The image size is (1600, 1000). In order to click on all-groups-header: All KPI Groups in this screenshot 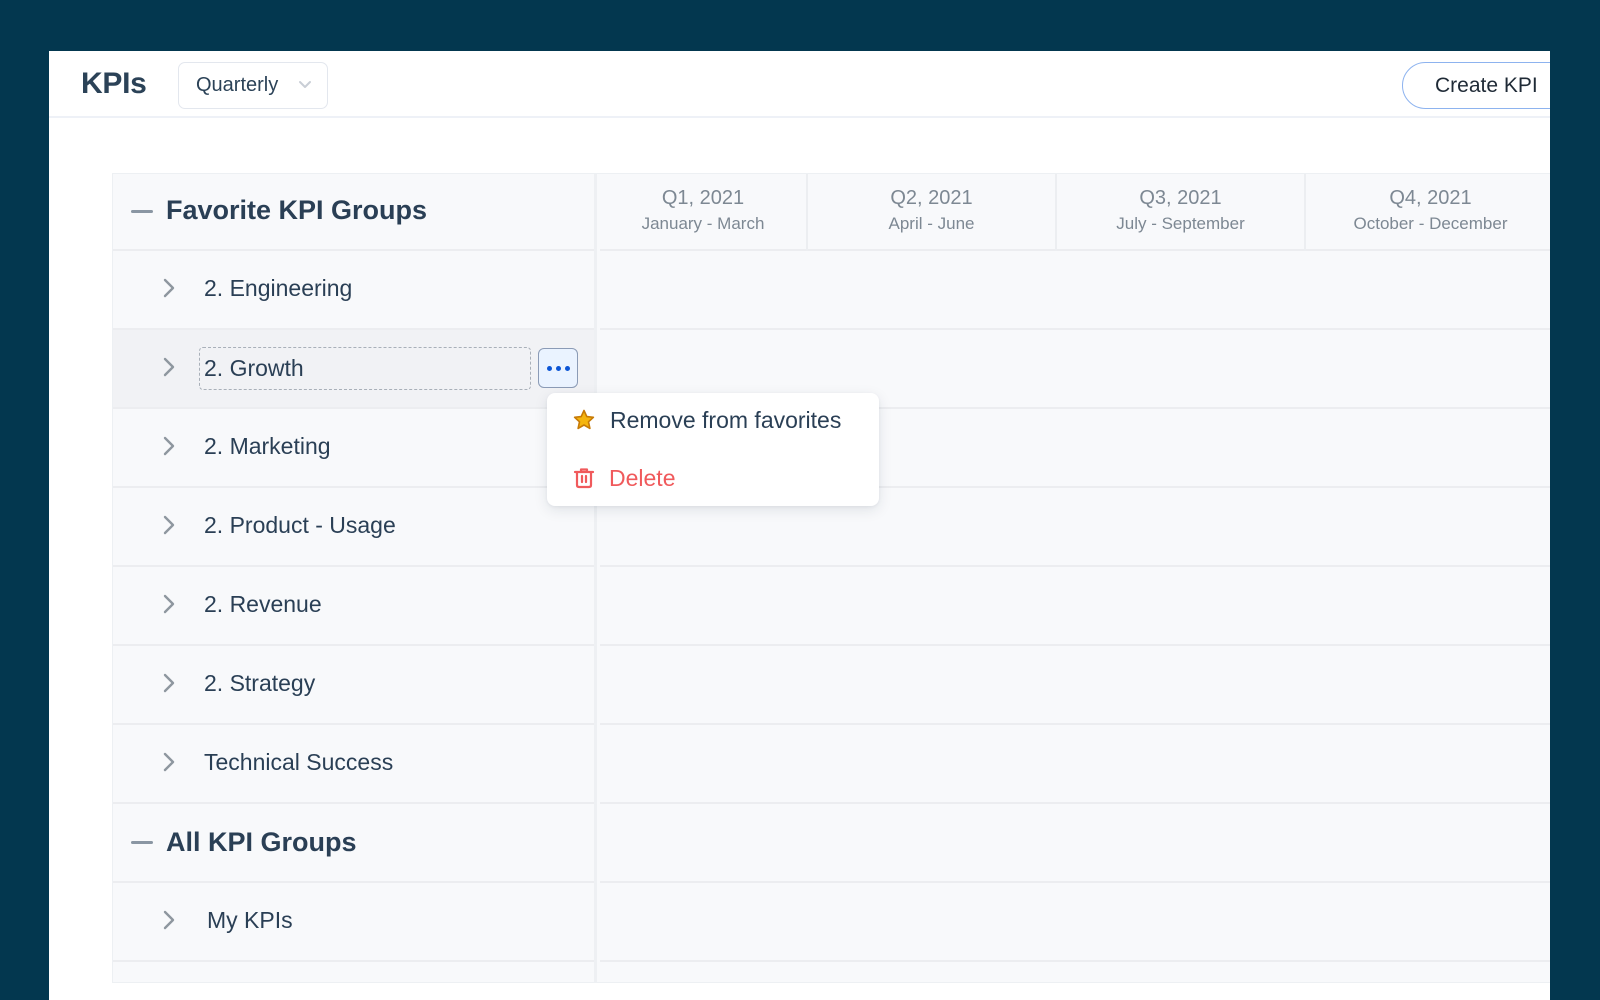, I will do `click(353, 843)`.